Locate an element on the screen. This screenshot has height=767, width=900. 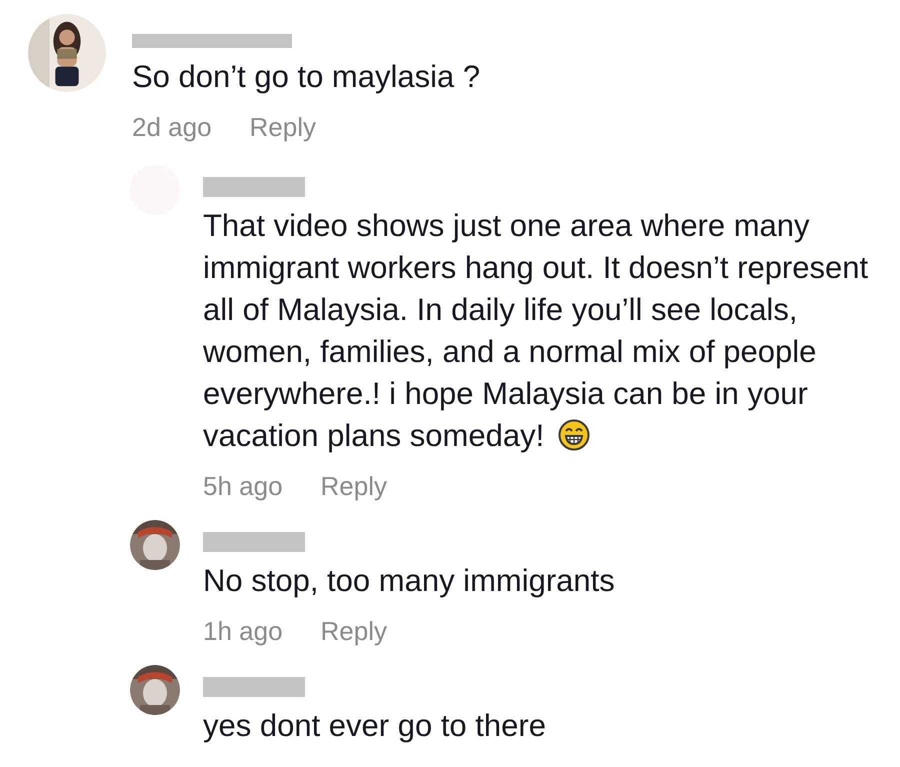
timestamp: 5h ago is located at coordinates (243, 486).